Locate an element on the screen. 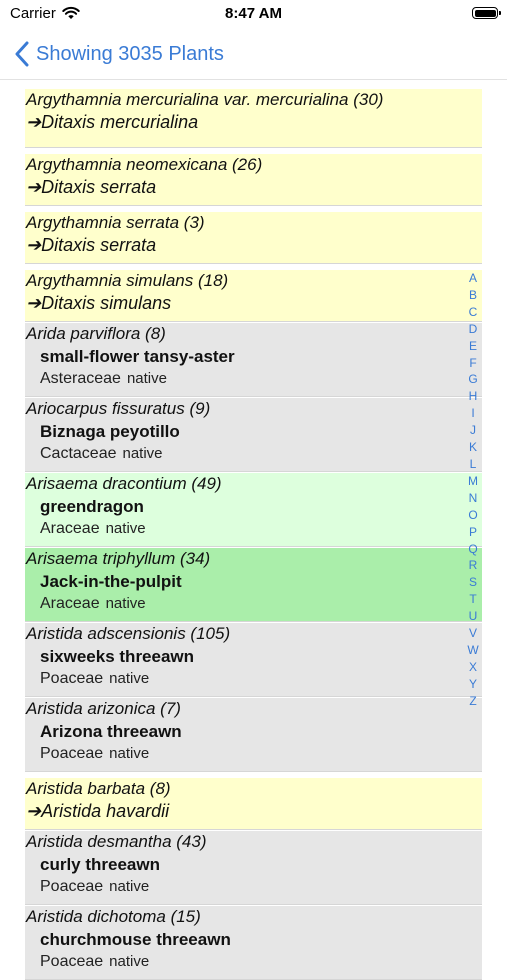 This screenshot has width=507, height=980. index-letter-z: Z is located at coordinates (472, 701).